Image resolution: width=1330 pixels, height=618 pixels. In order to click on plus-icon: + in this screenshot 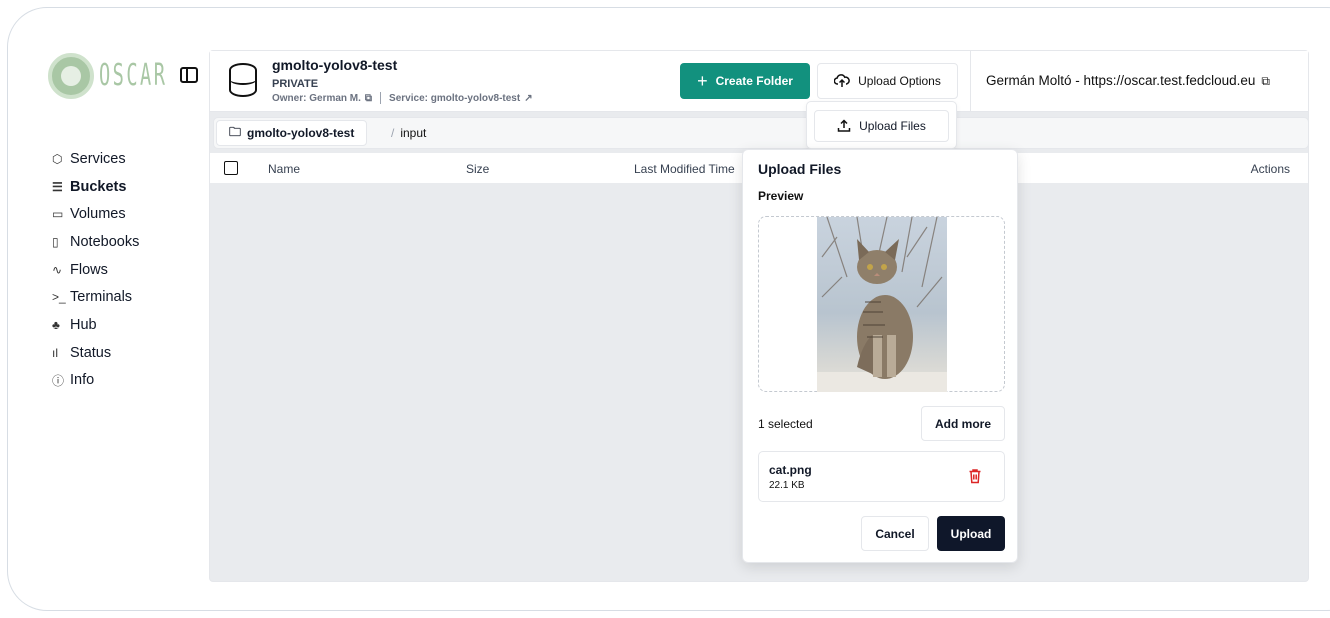, I will do `click(702, 80)`.